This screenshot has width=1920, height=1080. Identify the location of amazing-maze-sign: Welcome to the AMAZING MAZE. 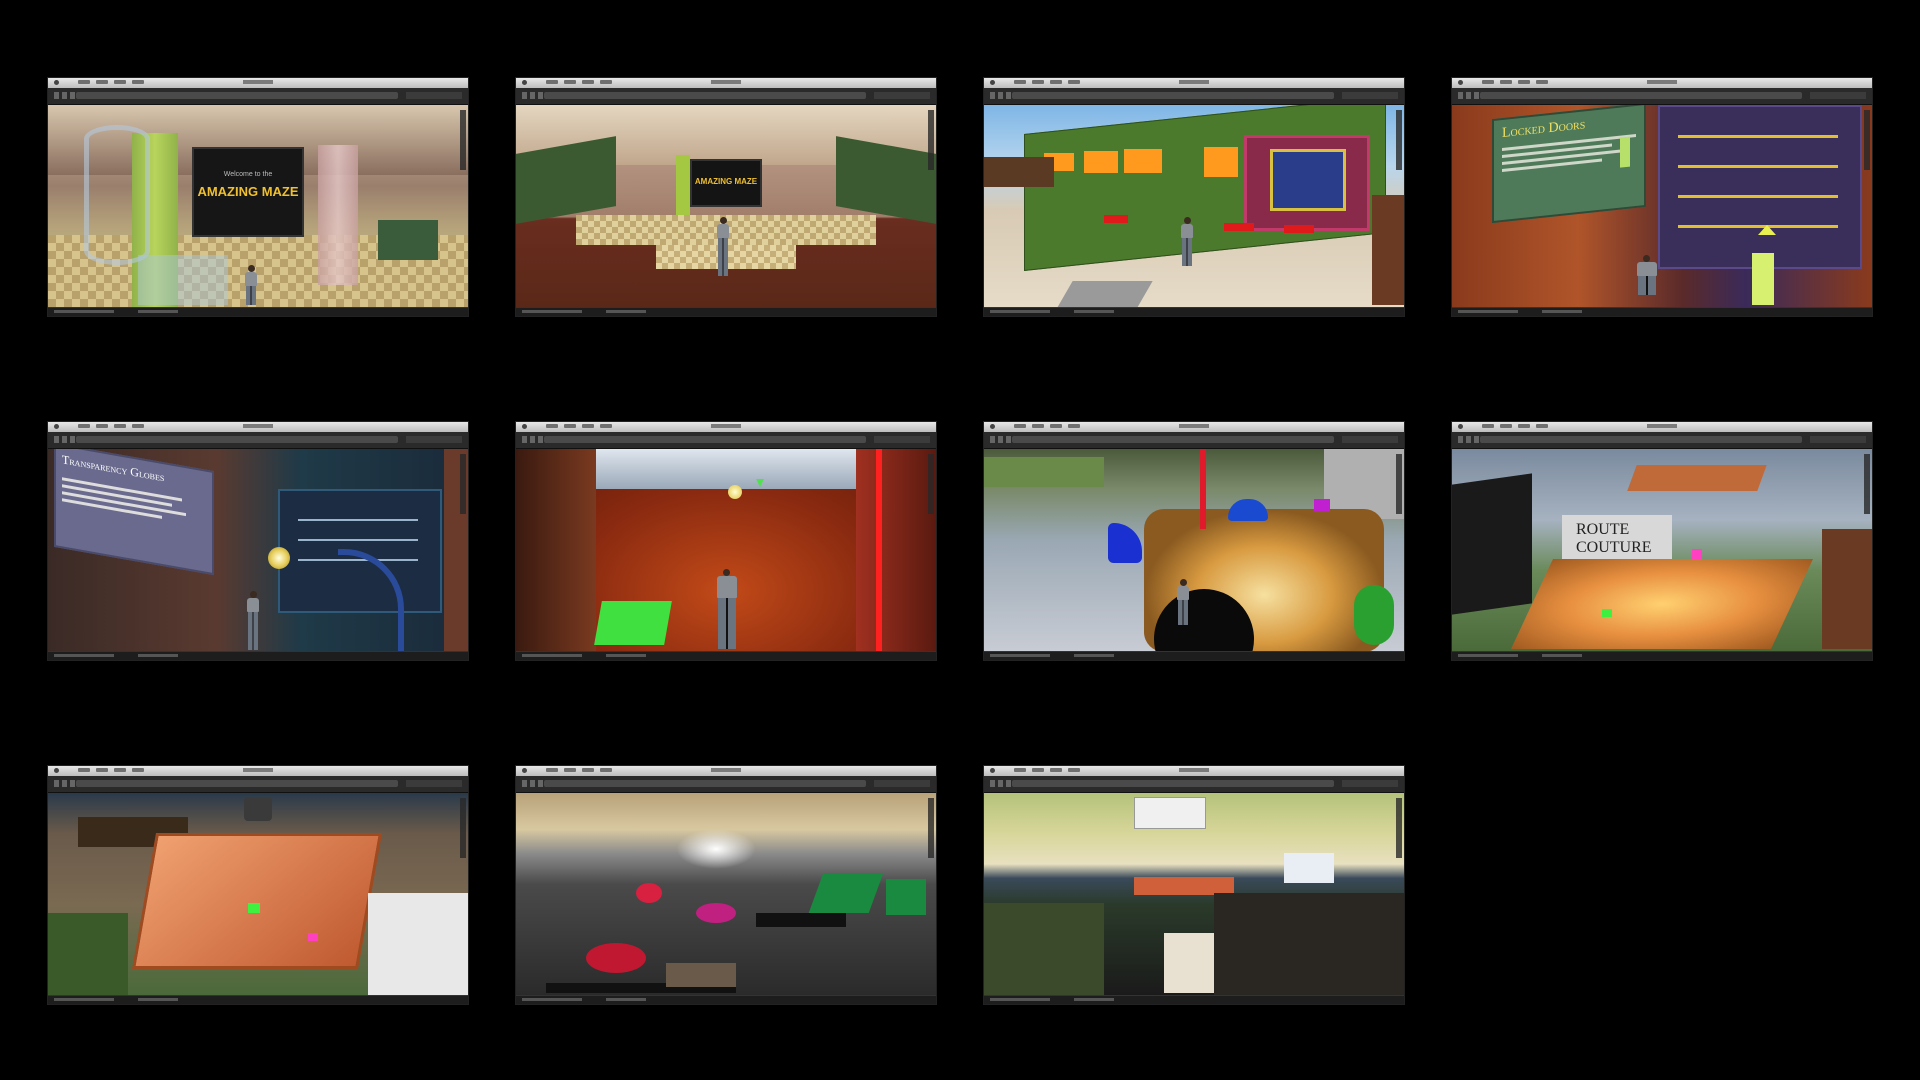
(248, 192).